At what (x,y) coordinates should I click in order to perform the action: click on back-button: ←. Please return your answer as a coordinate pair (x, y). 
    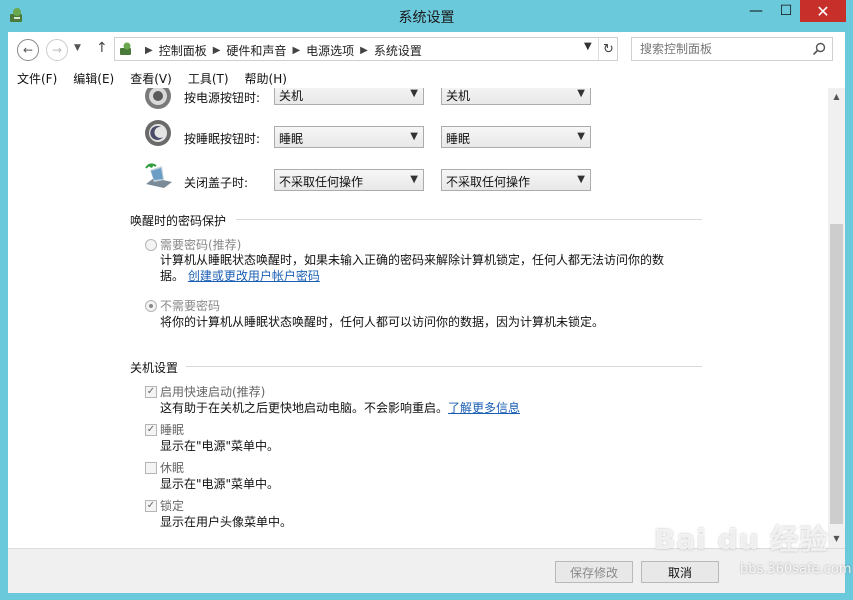
    Looking at the image, I should click on (28, 50).